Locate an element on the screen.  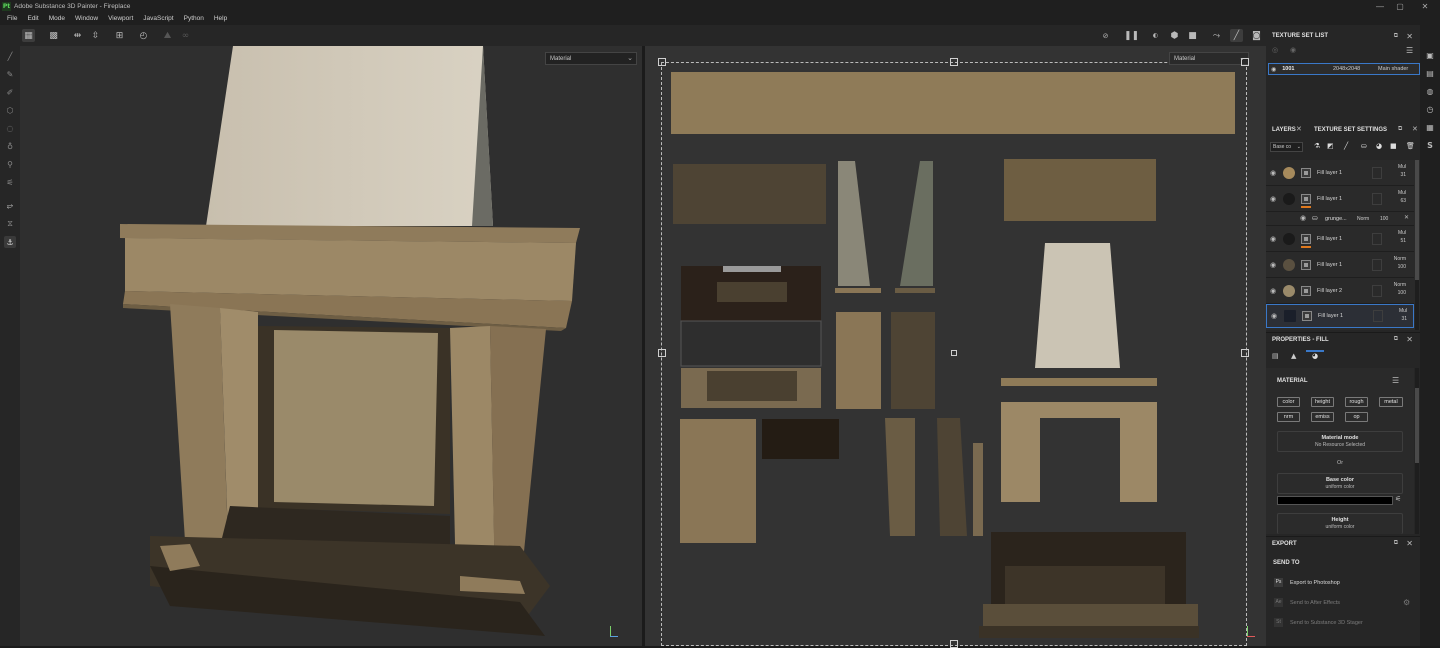
paint-mode-icon: ╱ is located at coordinates (1236, 35).